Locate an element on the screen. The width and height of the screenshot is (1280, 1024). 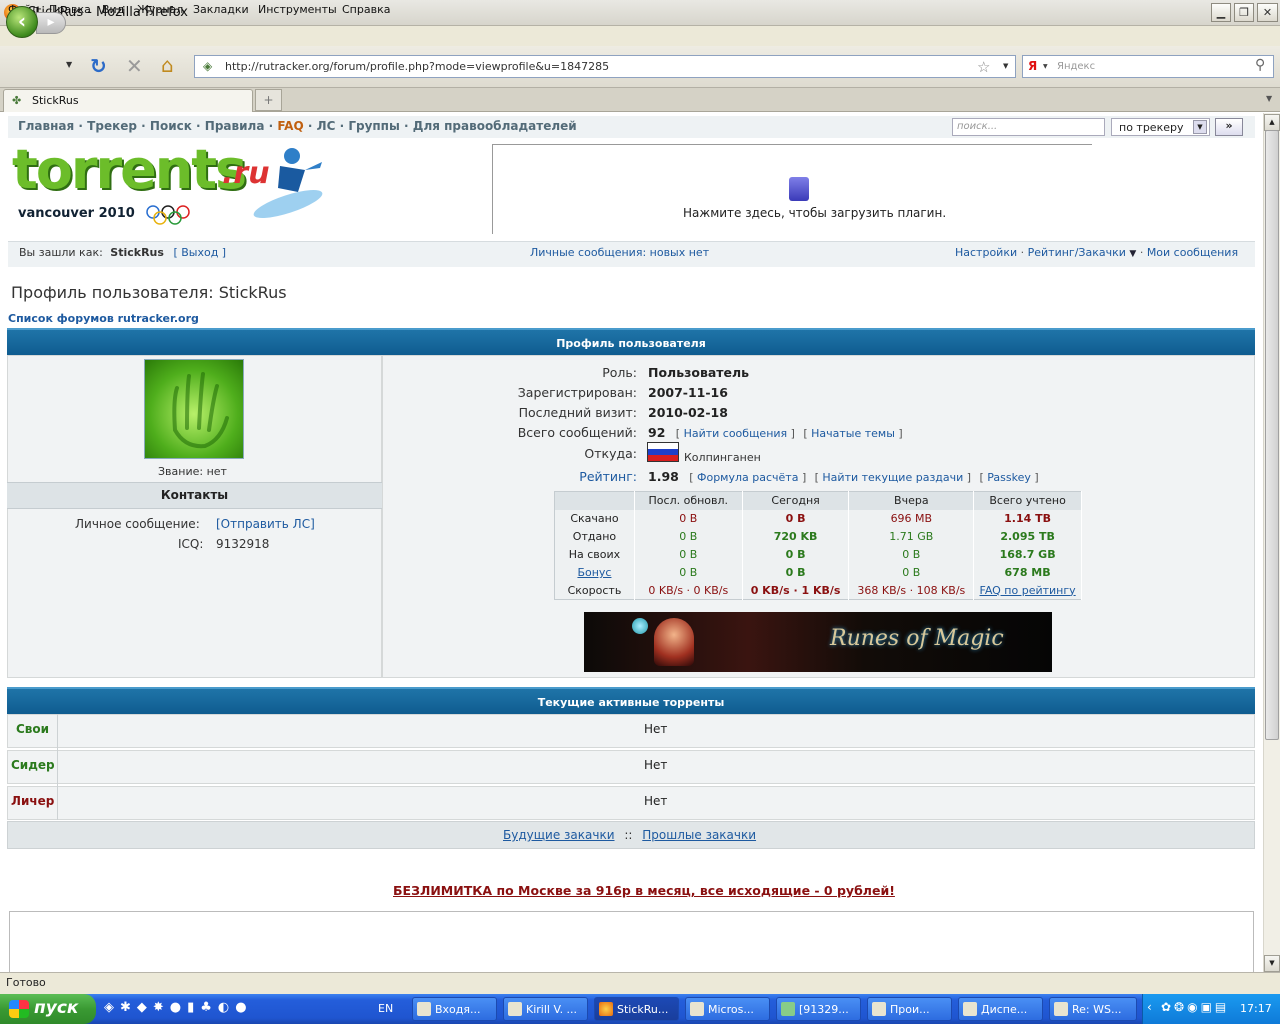
nav-rules: Правила is located at coordinates (235, 126).